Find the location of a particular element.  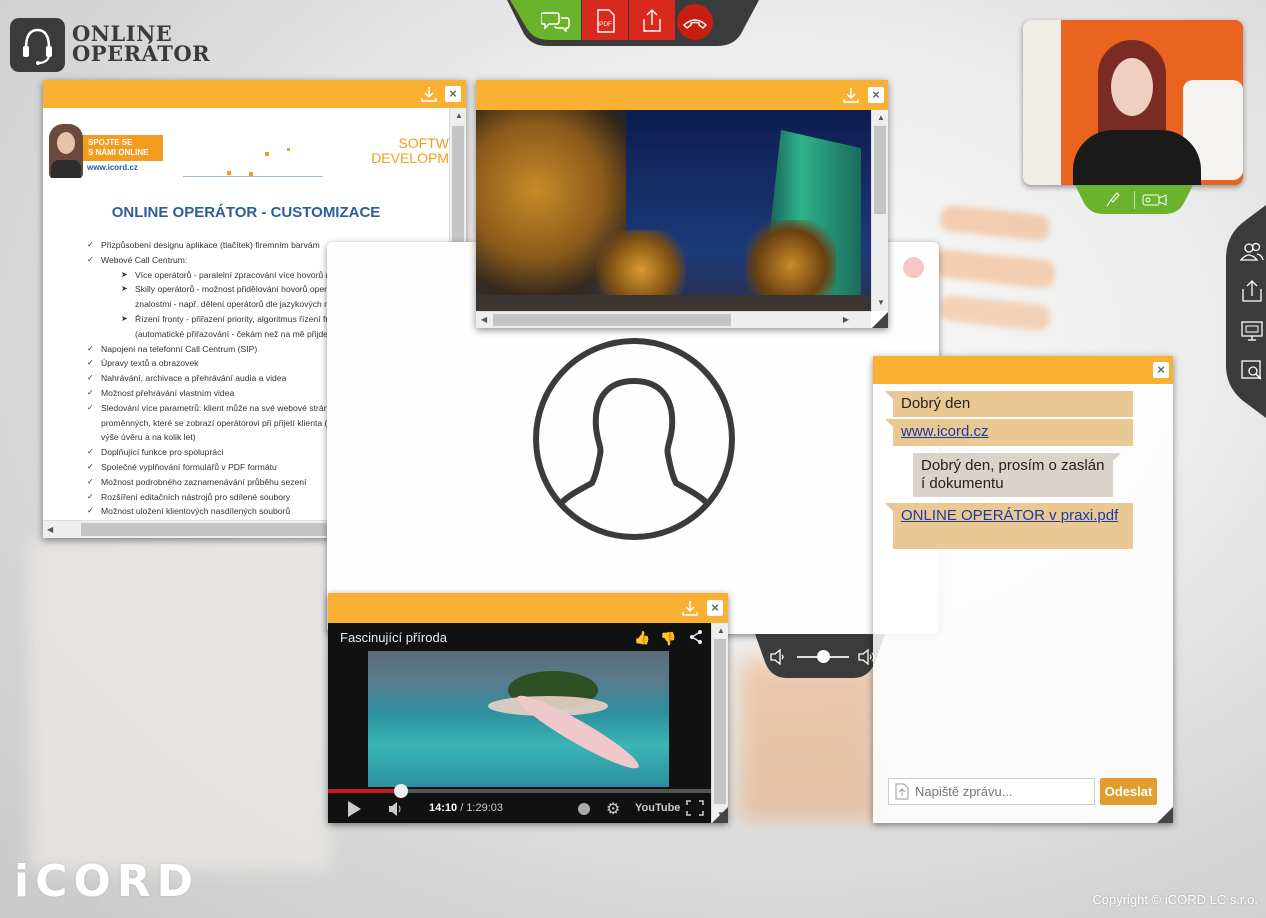

document-title: ONLINE OPERÁTOR - CUSTOMIZACE is located at coordinates (246, 212).